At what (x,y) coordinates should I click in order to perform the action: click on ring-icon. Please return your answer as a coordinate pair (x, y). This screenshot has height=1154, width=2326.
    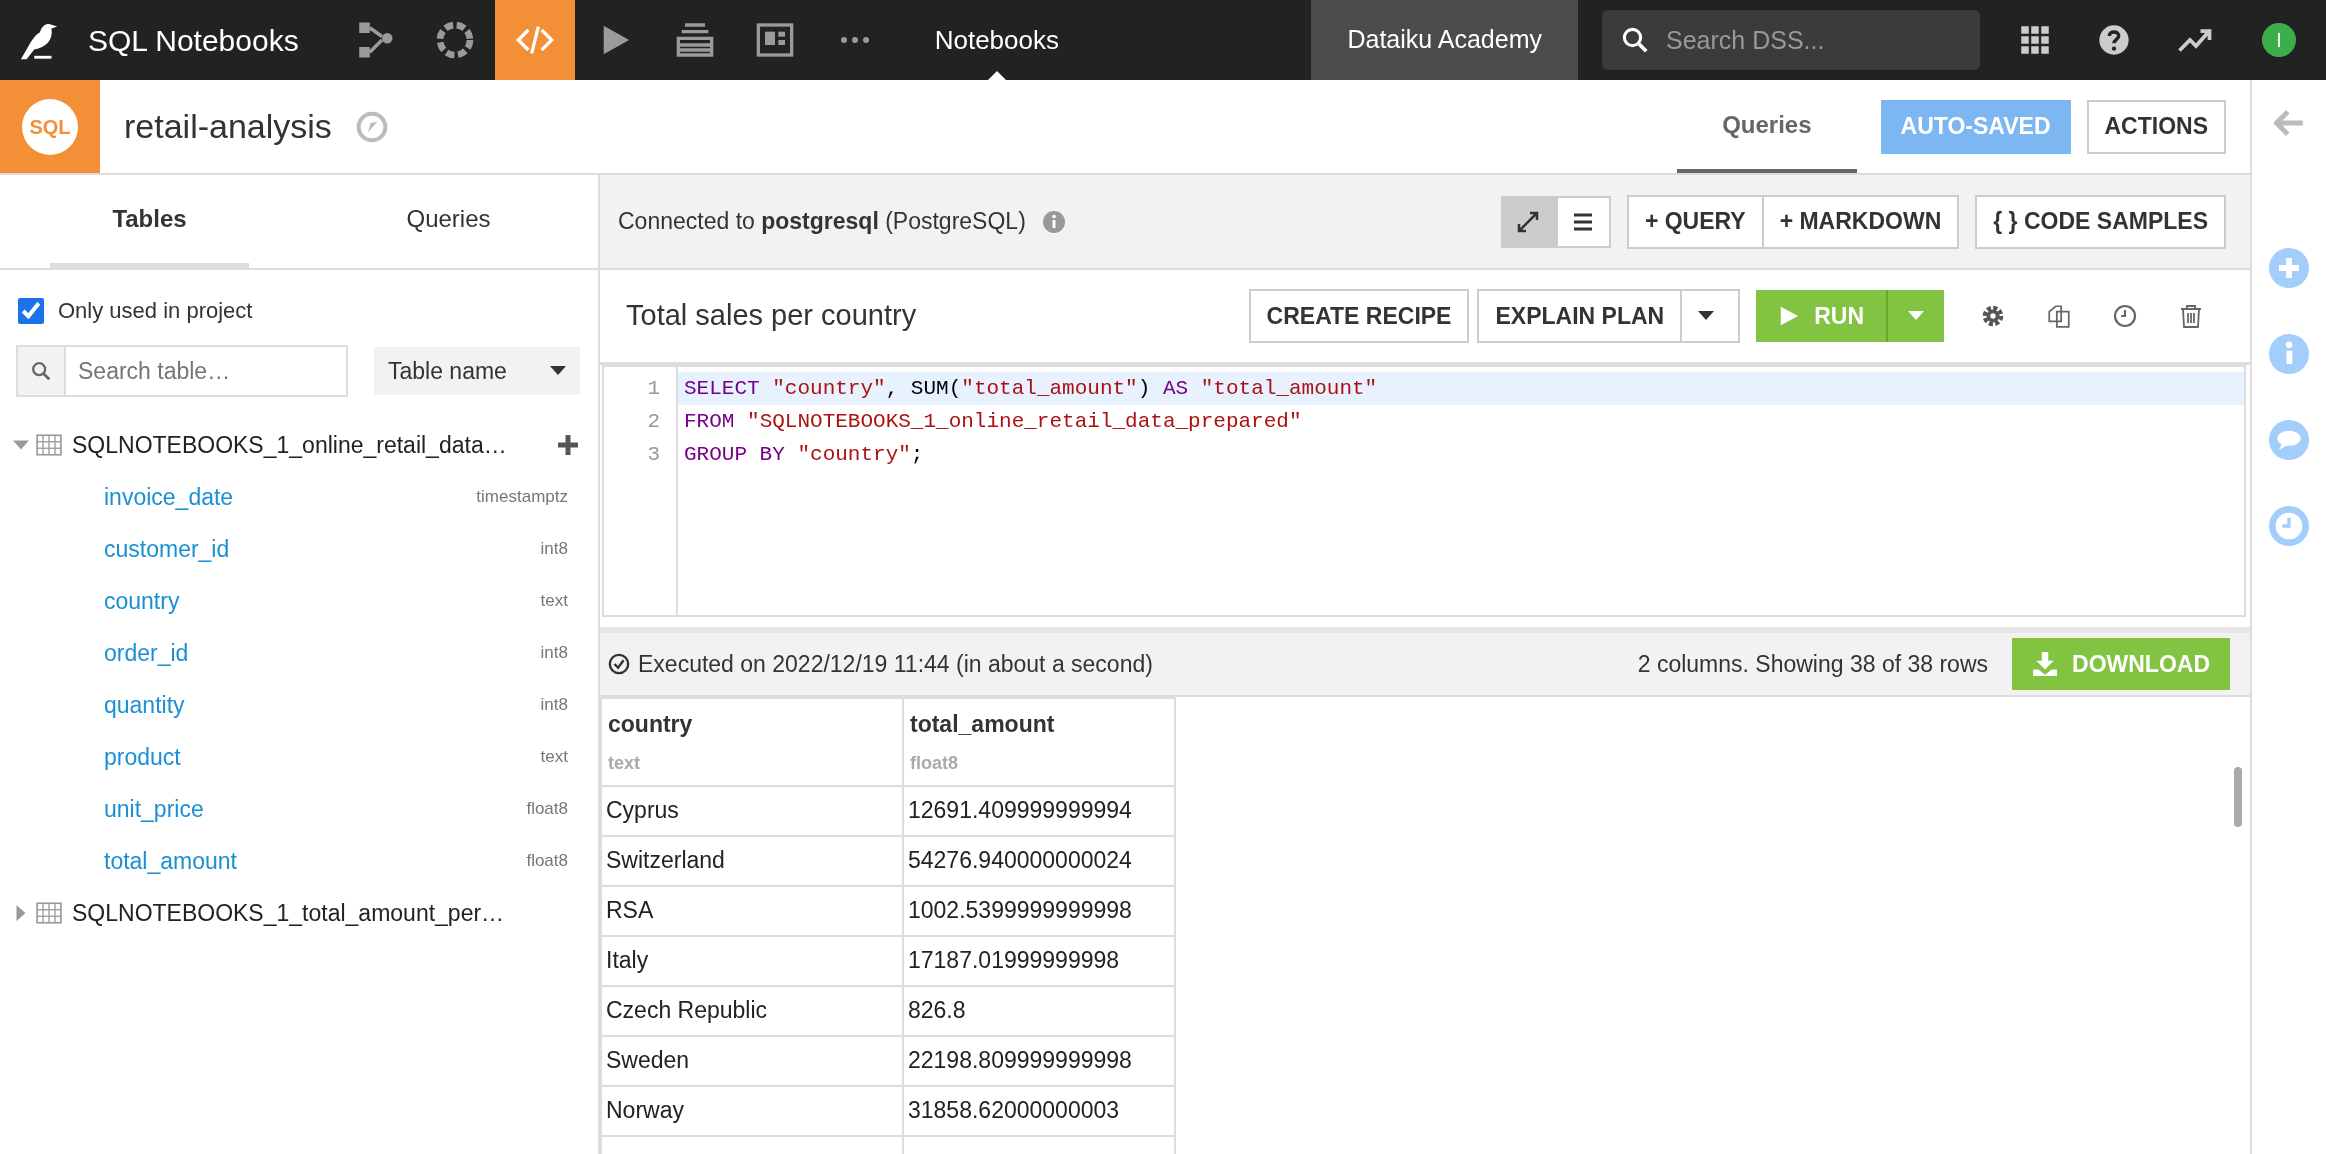
    Looking at the image, I should click on (454, 40).